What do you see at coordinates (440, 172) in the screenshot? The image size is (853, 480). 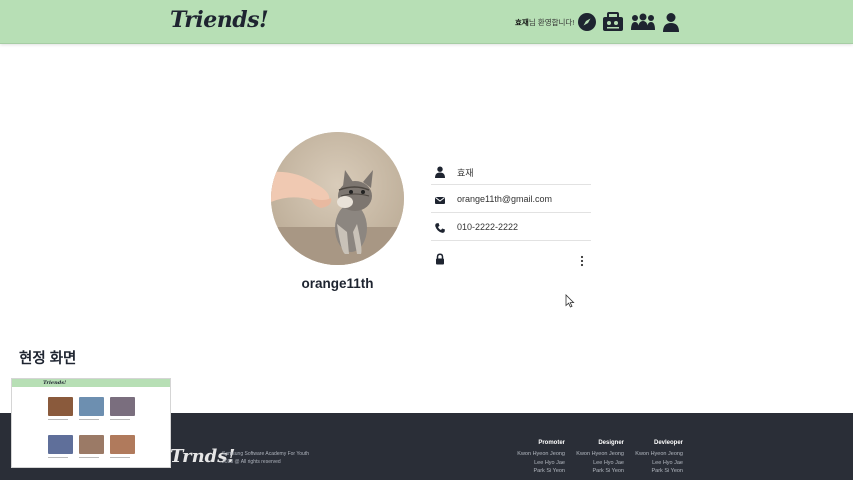 I see `person-icon` at bounding box center [440, 172].